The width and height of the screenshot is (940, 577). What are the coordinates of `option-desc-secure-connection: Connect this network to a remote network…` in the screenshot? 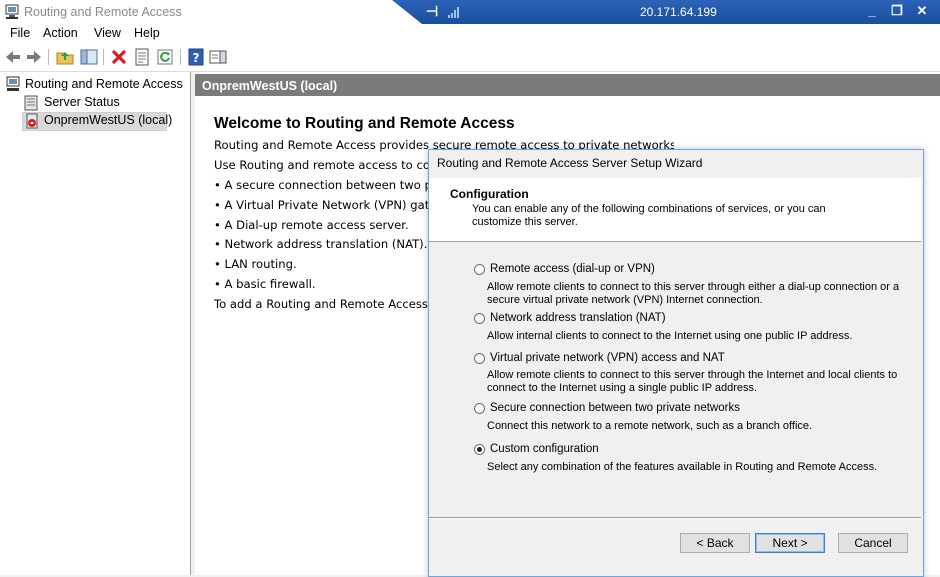 It's located at (650, 426).